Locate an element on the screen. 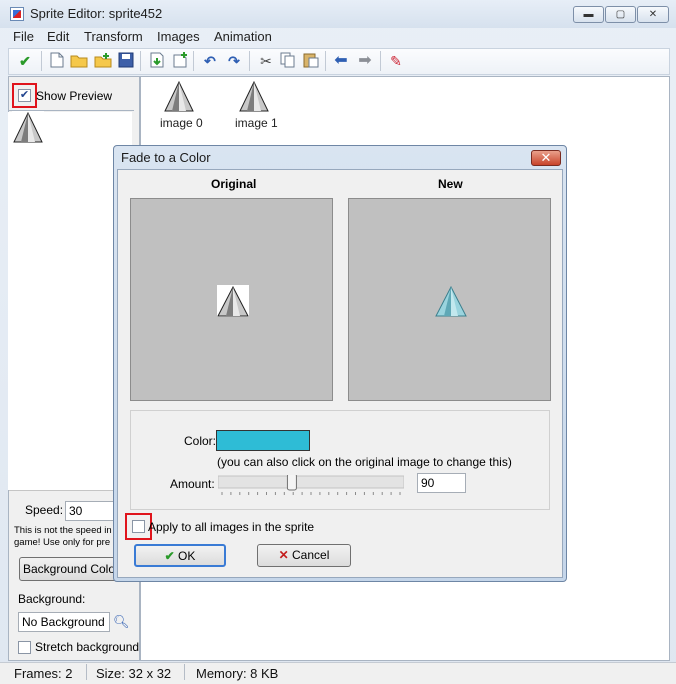 This screenshot has height=684, width=676. status-size: Size: 32 x 32 is located at coordinates (134, 673).